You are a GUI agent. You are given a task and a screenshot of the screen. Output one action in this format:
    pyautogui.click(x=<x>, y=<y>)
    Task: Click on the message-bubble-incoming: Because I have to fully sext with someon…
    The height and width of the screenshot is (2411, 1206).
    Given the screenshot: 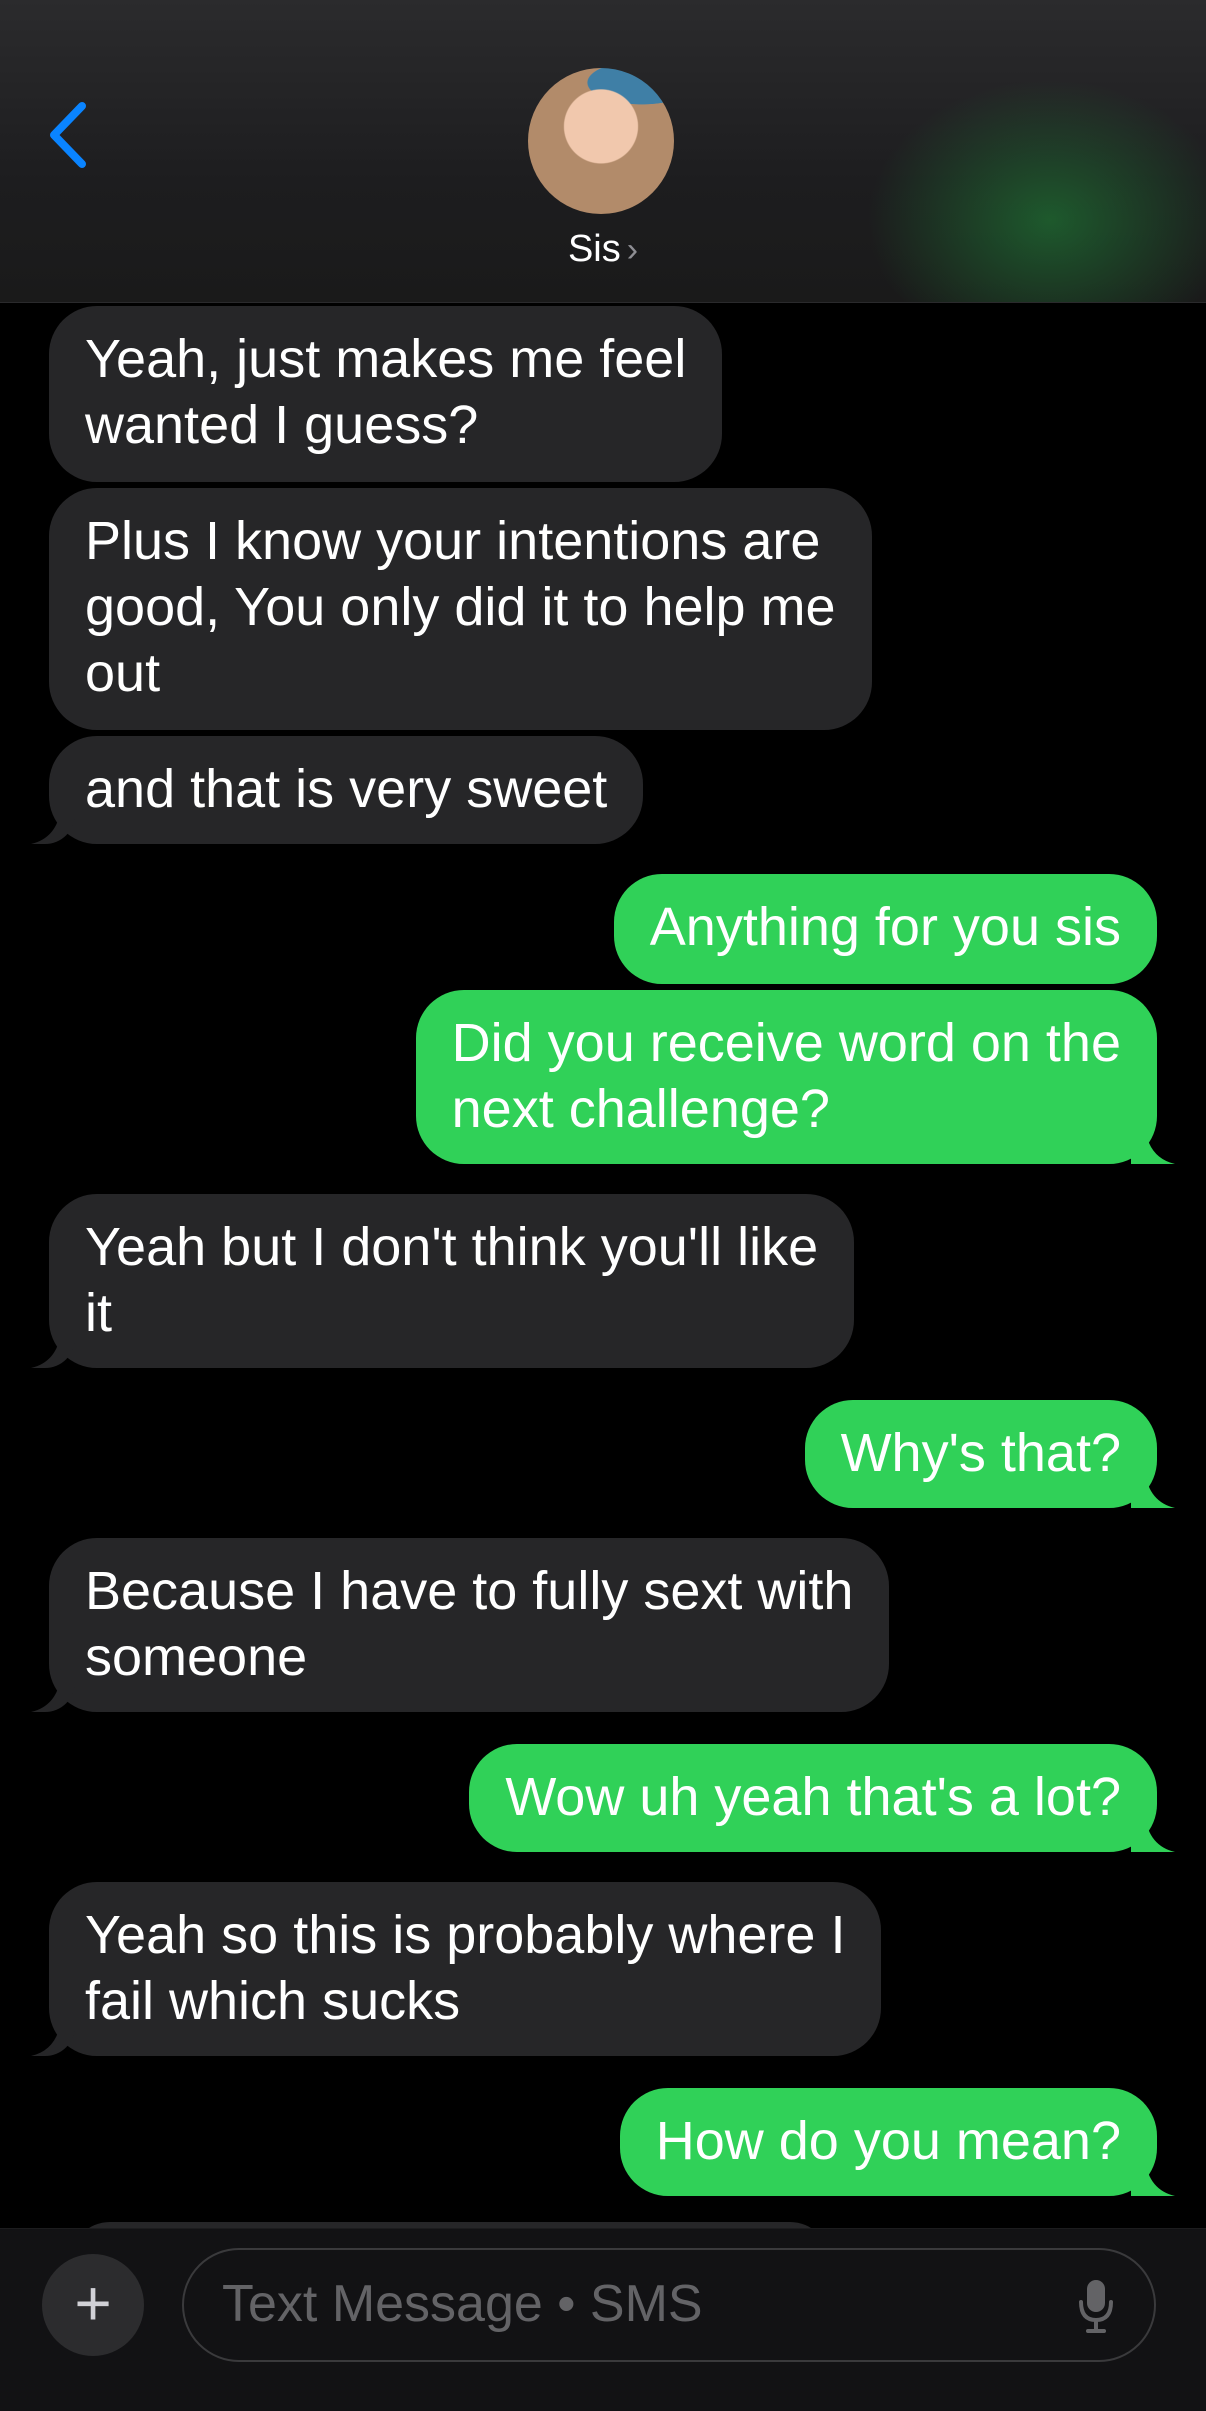 What is the action you would take?
    pyautogui.click(x=469, y=1625)
    